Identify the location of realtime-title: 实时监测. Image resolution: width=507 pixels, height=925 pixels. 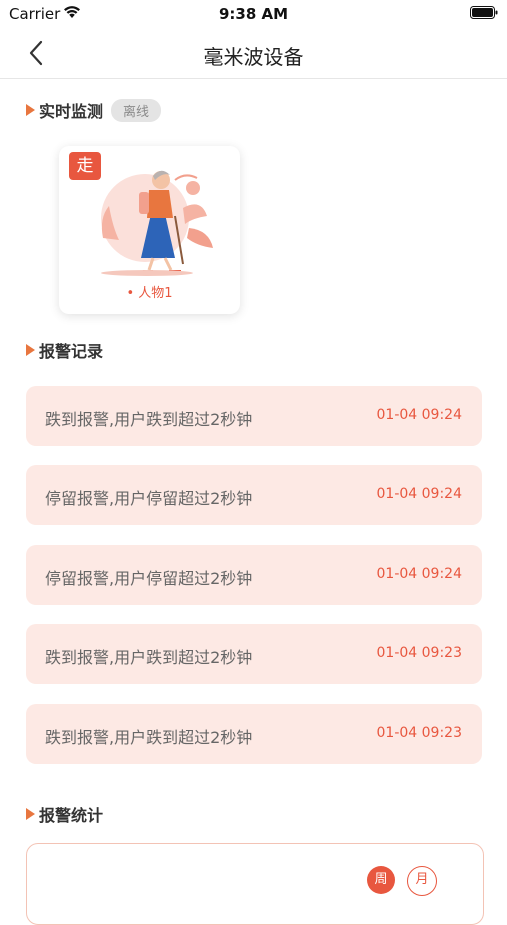
(71, 111).